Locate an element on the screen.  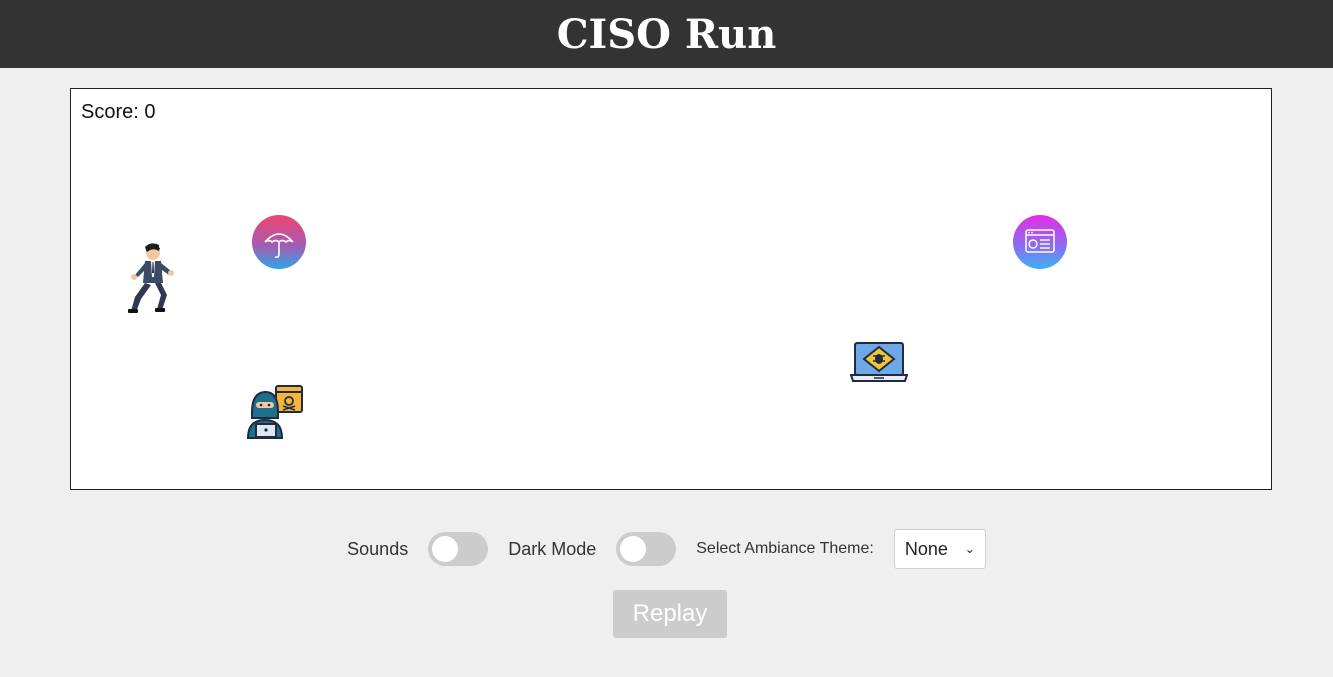
ambiance-theme-select: None ⌄ is located at coordinates (939, 549).